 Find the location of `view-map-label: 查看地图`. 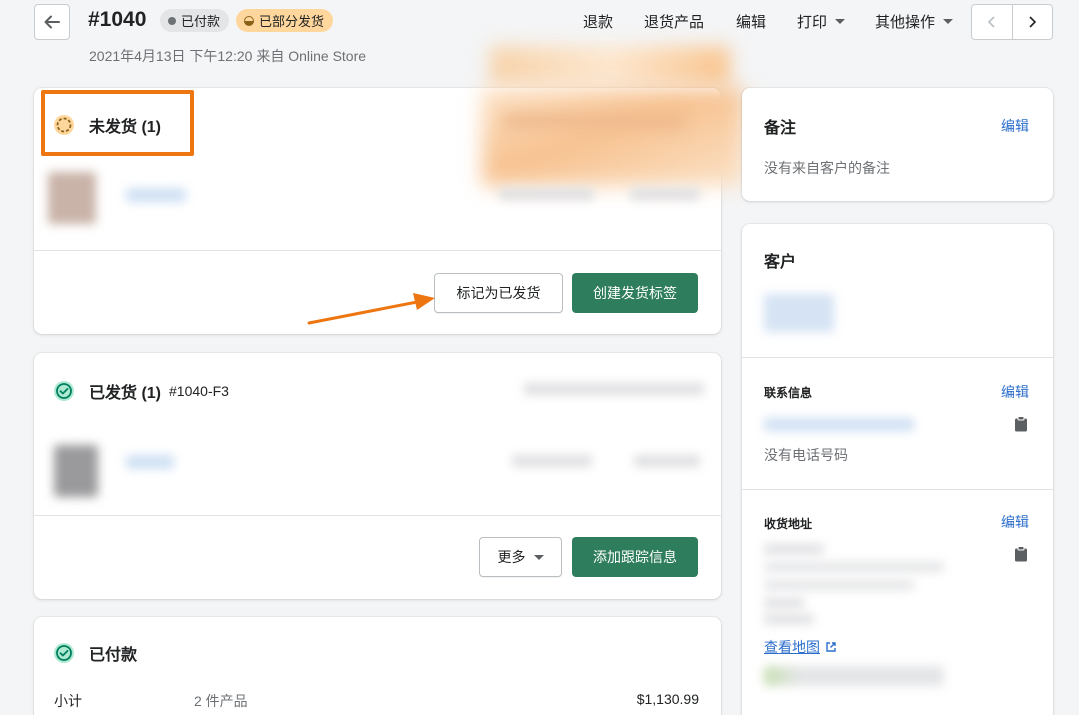

view-map-label: 查看地图 is located at coordinates (792, 647).